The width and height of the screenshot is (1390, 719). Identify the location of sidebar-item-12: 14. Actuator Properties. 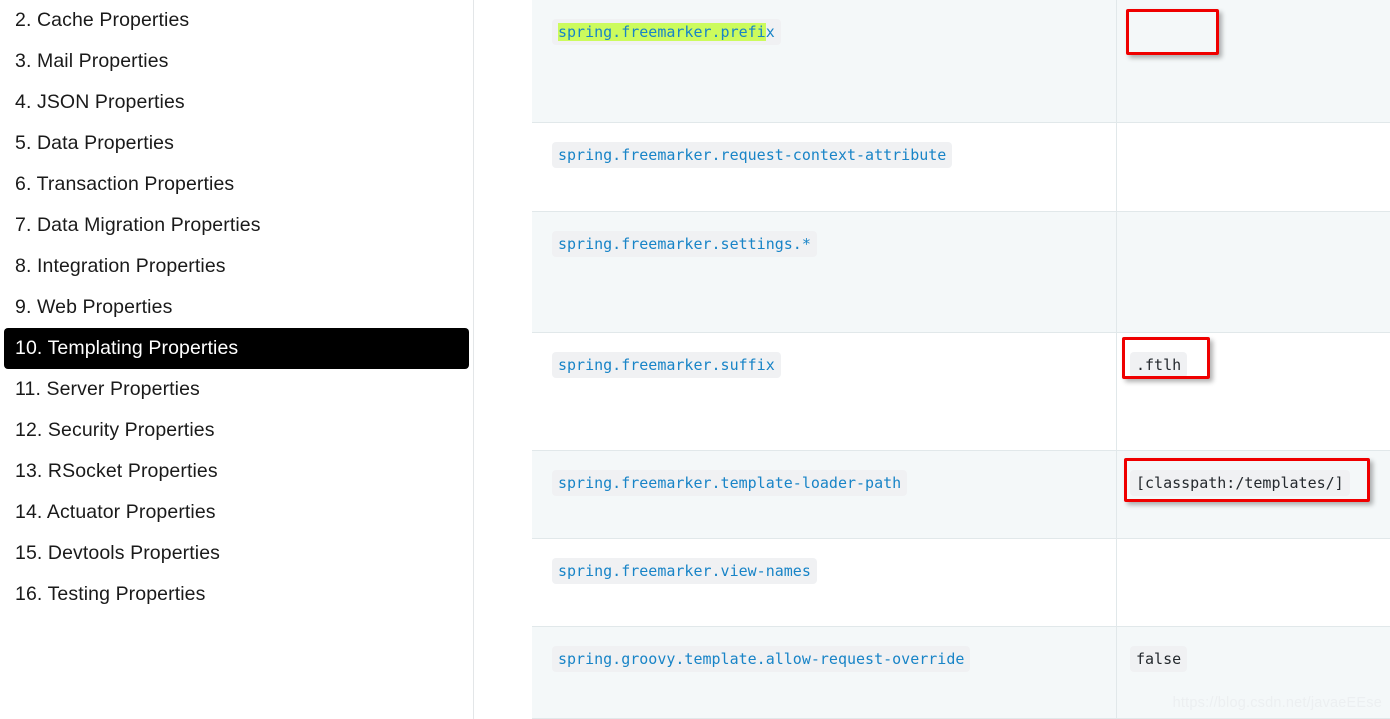
(236, 512).